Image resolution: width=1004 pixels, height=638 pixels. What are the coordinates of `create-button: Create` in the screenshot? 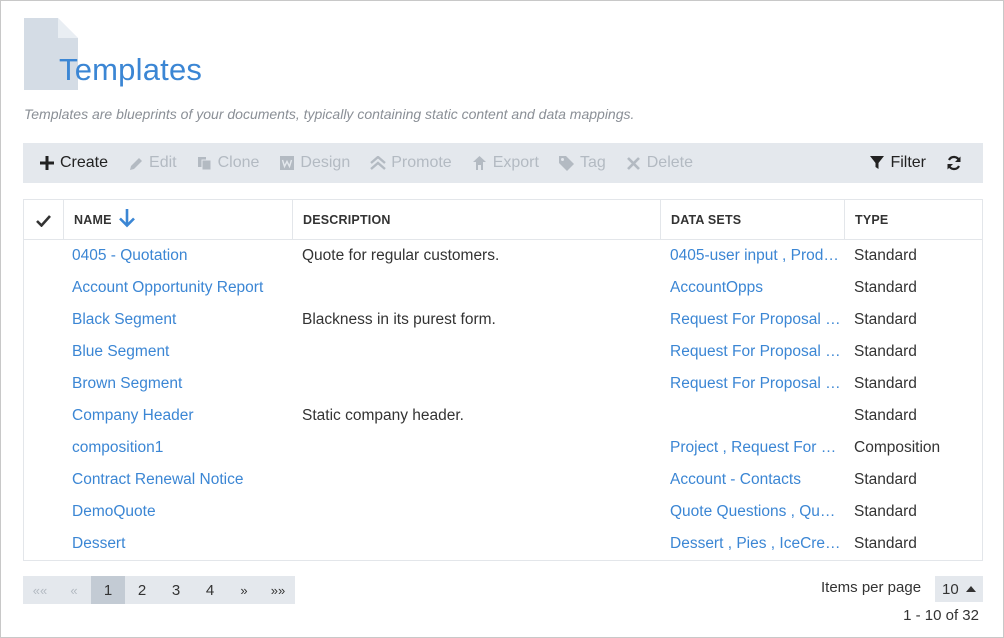 It's located at (70, 163).